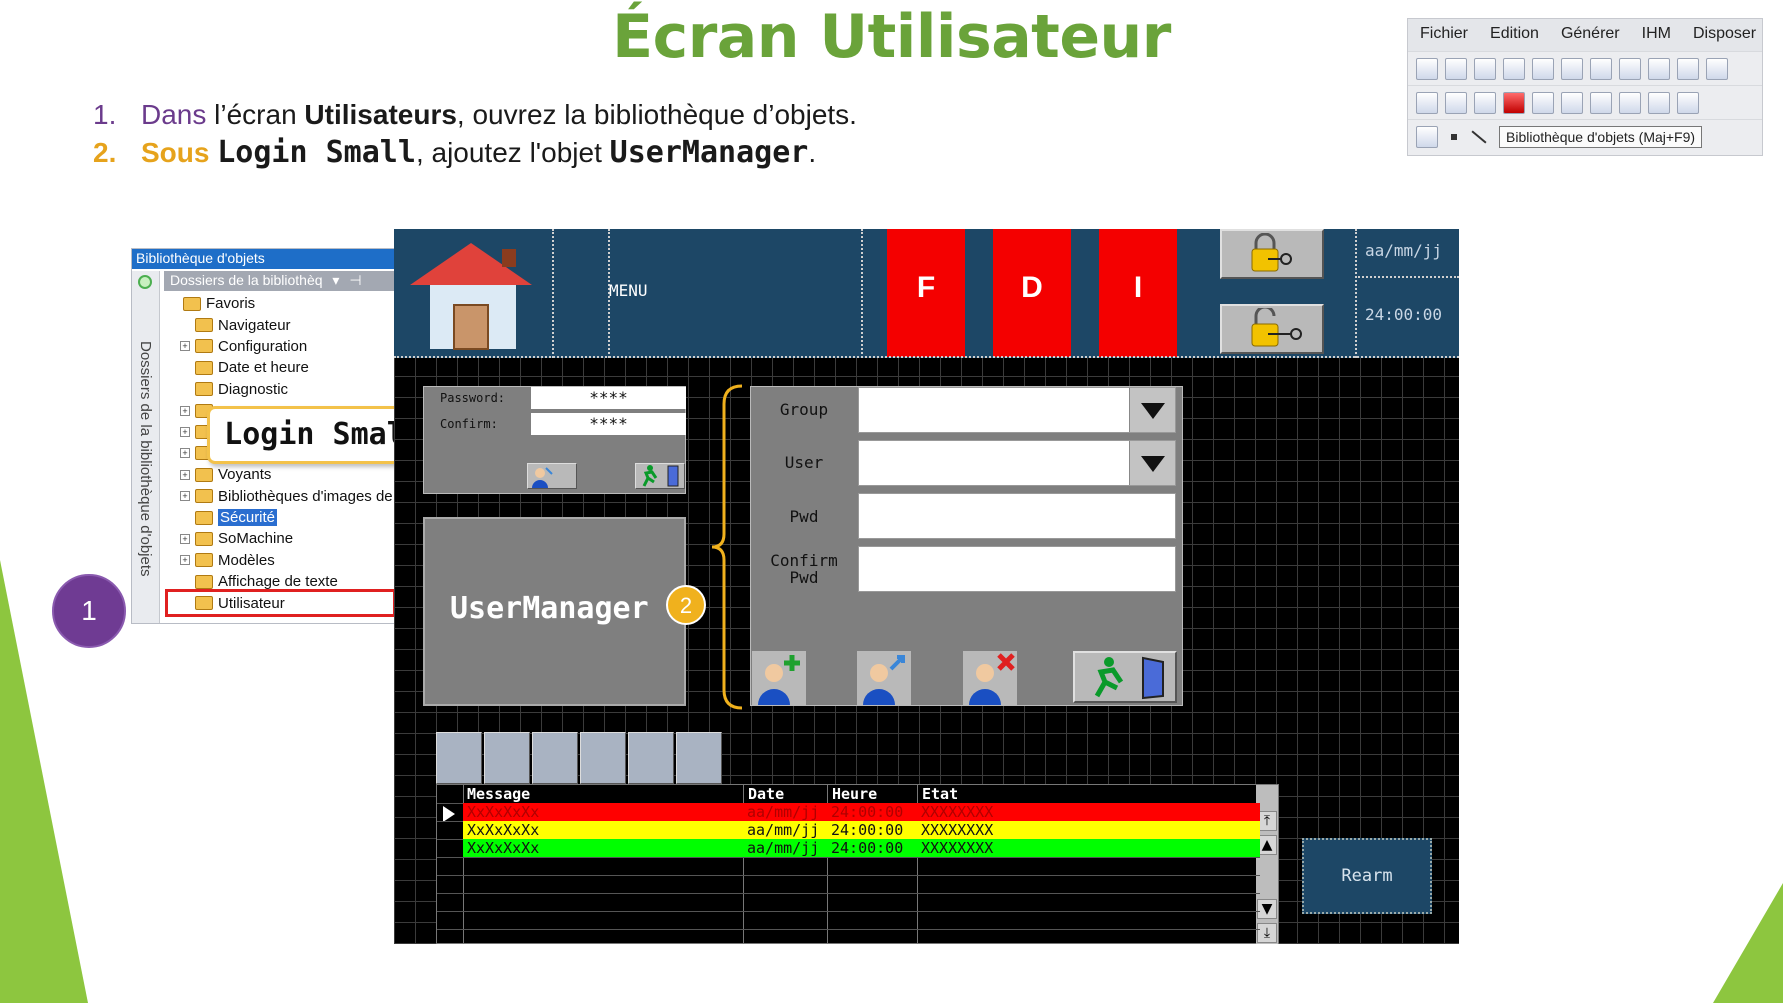 Image resolution: width=1783 pixels, height=1003 pixels. Describe the element at coordinates (1724, 38) in the screenshot. I see `menu-disposer: Disposer` at that location.